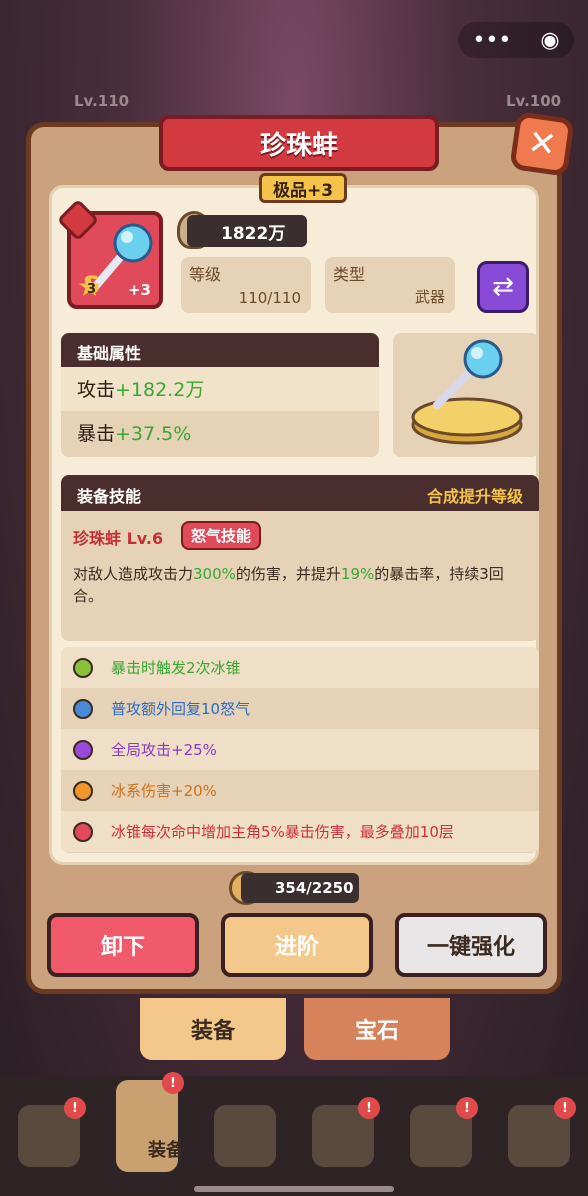 The image size is (588, 1196). What do you see at coordinates (467, 392) in the screenshot?
I see `pearl-wand-model-icon` at bounding box center [467, 392].